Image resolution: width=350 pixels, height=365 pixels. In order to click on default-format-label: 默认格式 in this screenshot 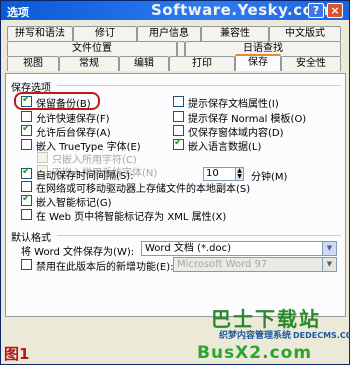, I will do `click(31, 238)`.